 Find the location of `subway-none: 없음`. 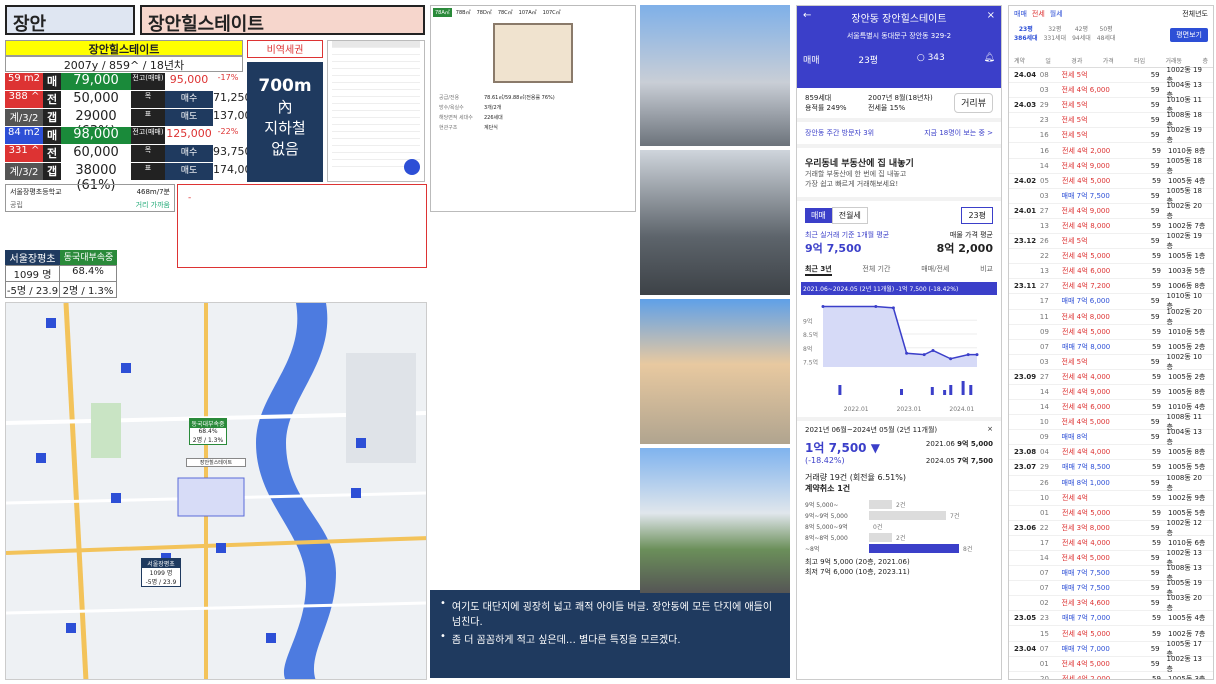

subway-none: 없음 is located at coordinates (285, 149).